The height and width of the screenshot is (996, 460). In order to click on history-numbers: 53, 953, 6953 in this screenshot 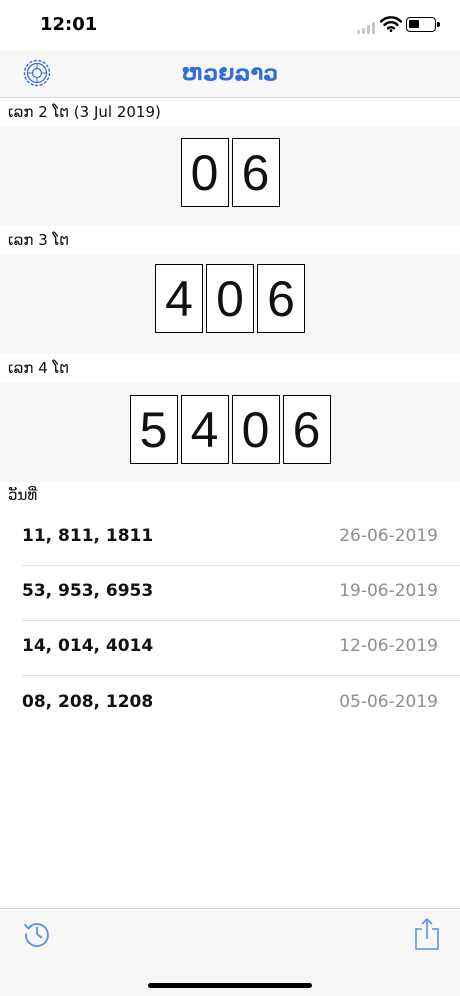, I will do `click(88, 591)`.